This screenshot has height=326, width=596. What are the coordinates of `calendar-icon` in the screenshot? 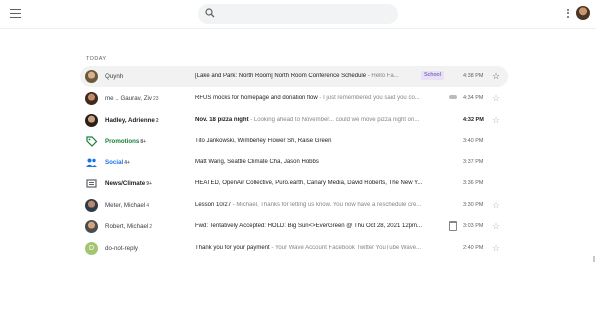 It's located at (453, 226).